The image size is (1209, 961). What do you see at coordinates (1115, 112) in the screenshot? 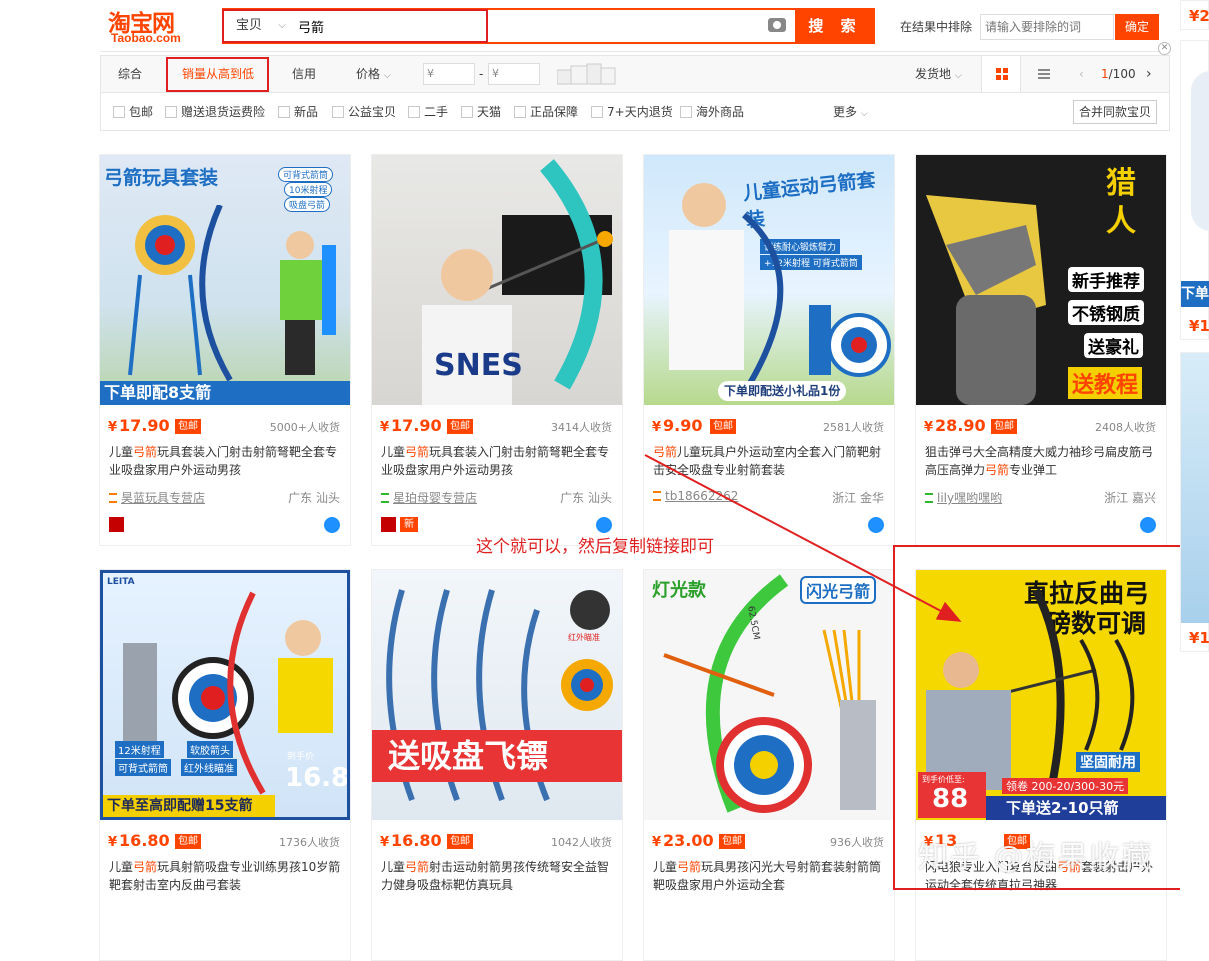
I see `merge-same-button: 合并同款宝贝` at bounding box center [1115, 112].